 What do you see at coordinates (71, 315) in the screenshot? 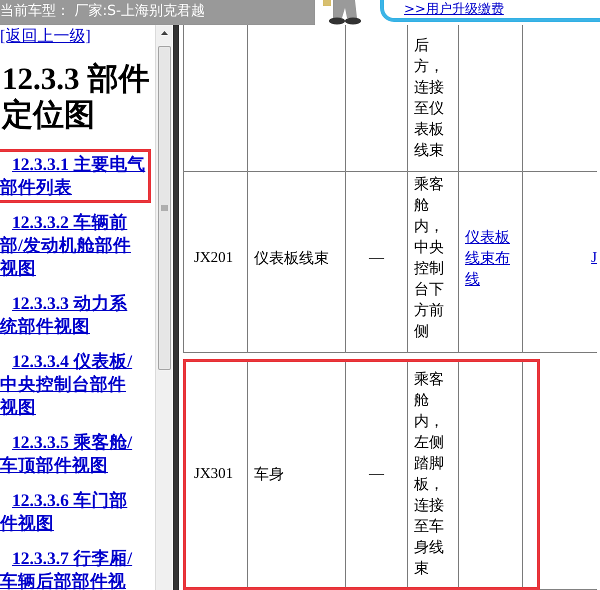
I see `toc-link: 12.3.3.3 动力系统部件视图` at bounding box center [71, 315].